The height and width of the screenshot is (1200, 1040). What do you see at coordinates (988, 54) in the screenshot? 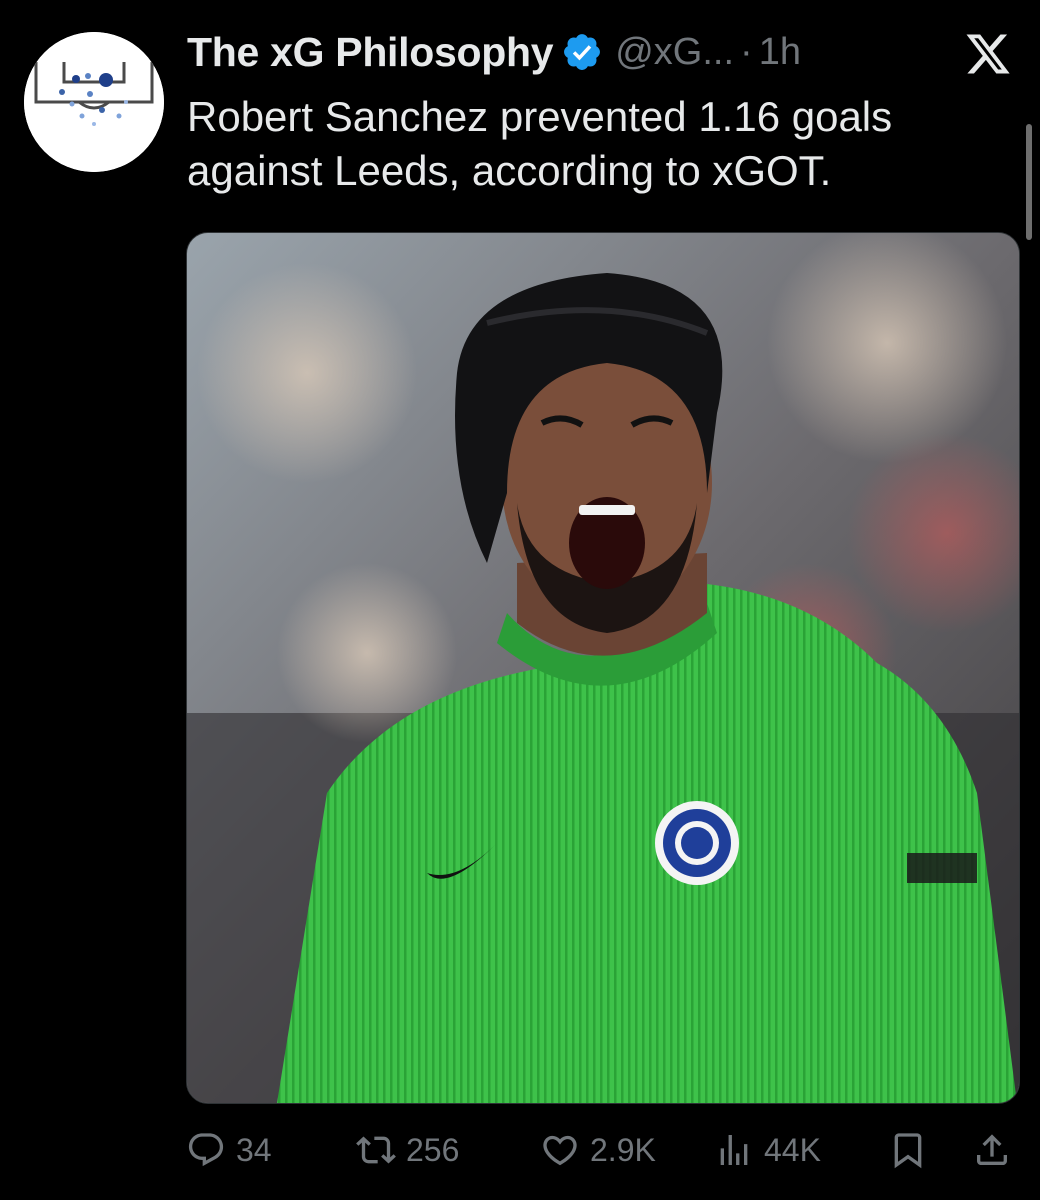
I see `x-logo-icon` at bounding box center [988, 54].